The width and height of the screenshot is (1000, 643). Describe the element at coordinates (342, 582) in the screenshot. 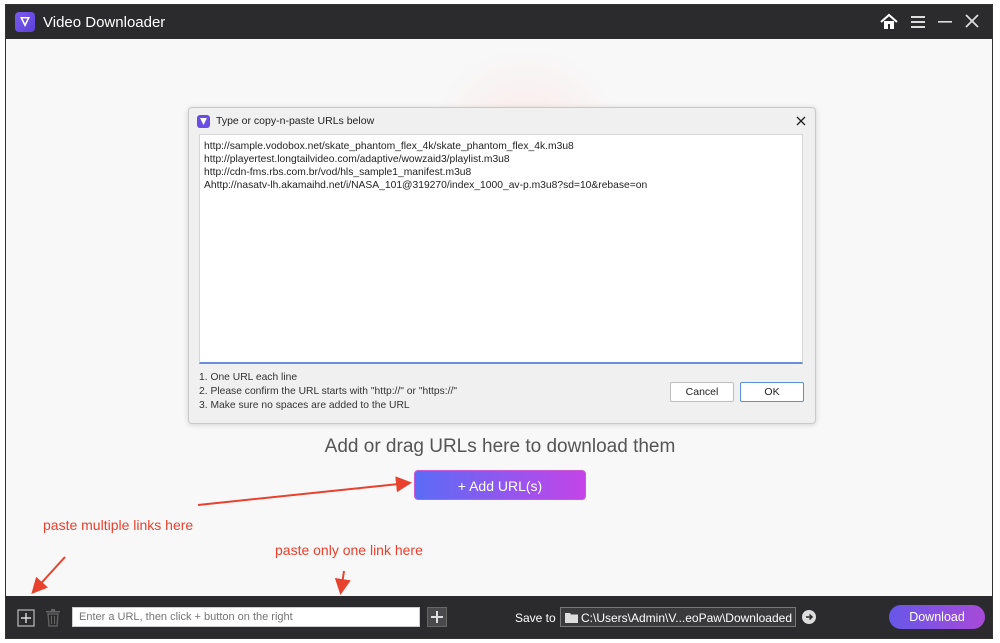

I see `arrow-to-url-input` at that location.